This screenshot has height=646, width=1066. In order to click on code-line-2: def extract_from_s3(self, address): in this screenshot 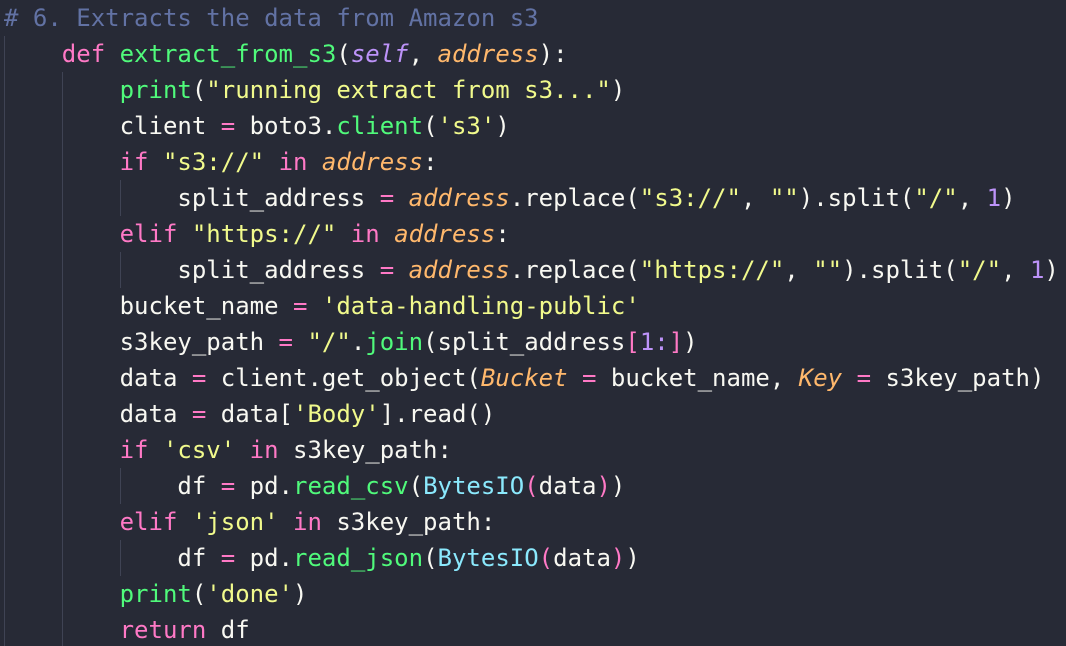, I will do `click(314, 54)`.